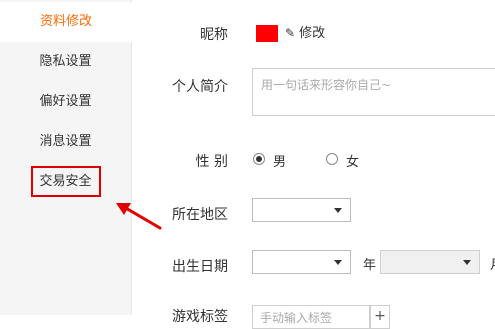  I want to click on intro-label: 个人简介, so click(200, 87).